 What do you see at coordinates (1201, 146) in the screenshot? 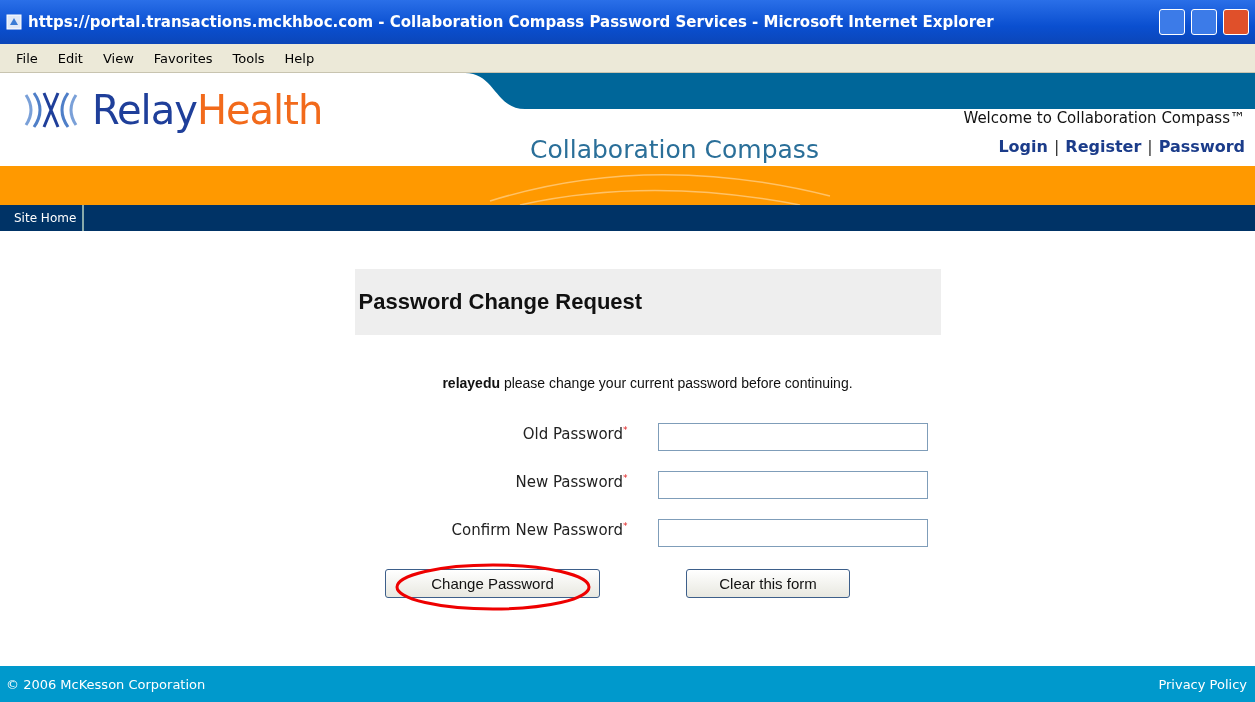
I see `header-link: Password` at bounding box center [1201, 146].